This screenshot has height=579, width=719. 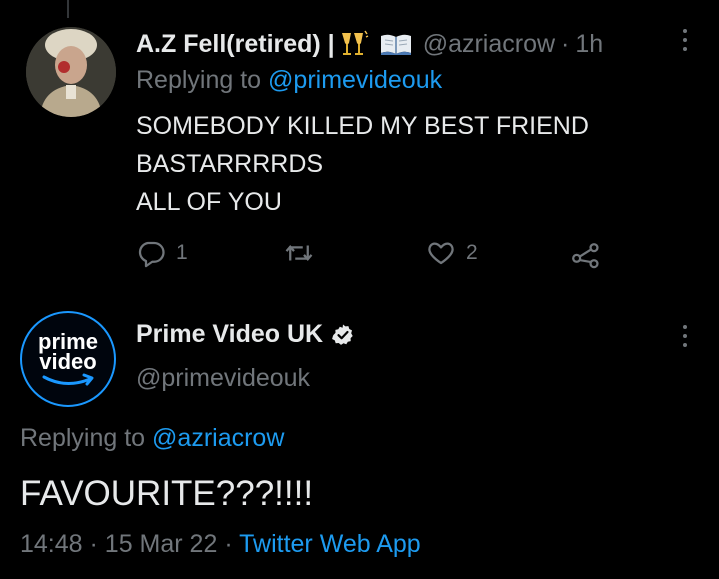 I want to click on tweet1-text-line: ALL OF YOU, so click(x=209, y=202).